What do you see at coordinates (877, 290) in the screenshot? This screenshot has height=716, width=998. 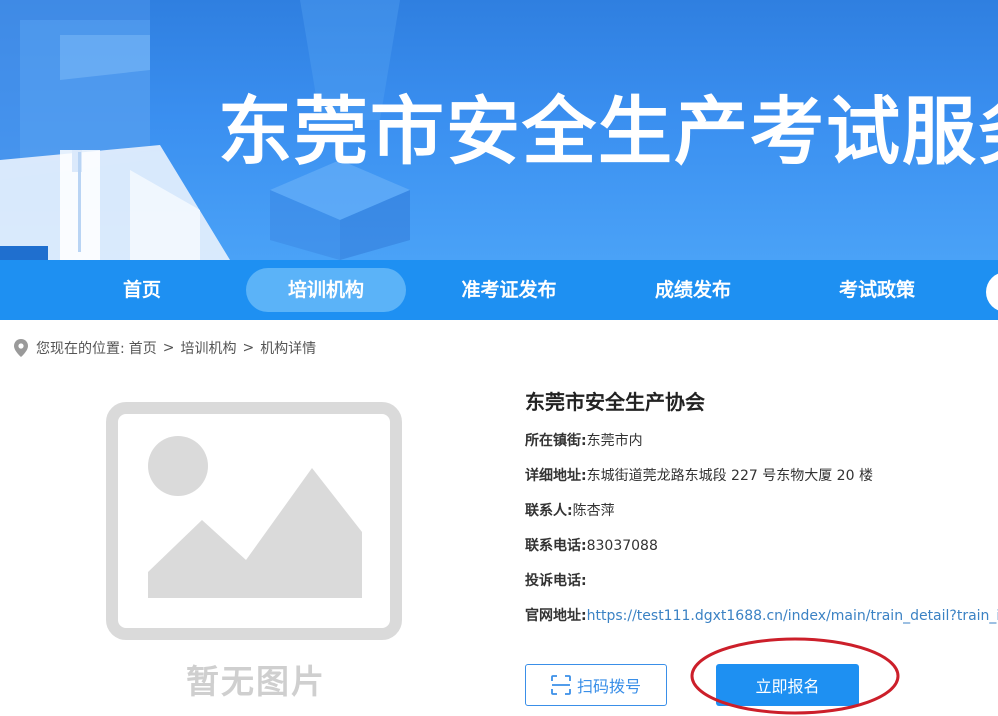 I see `nav-item-policy: 考试政策` at bounding box center [877, 290].